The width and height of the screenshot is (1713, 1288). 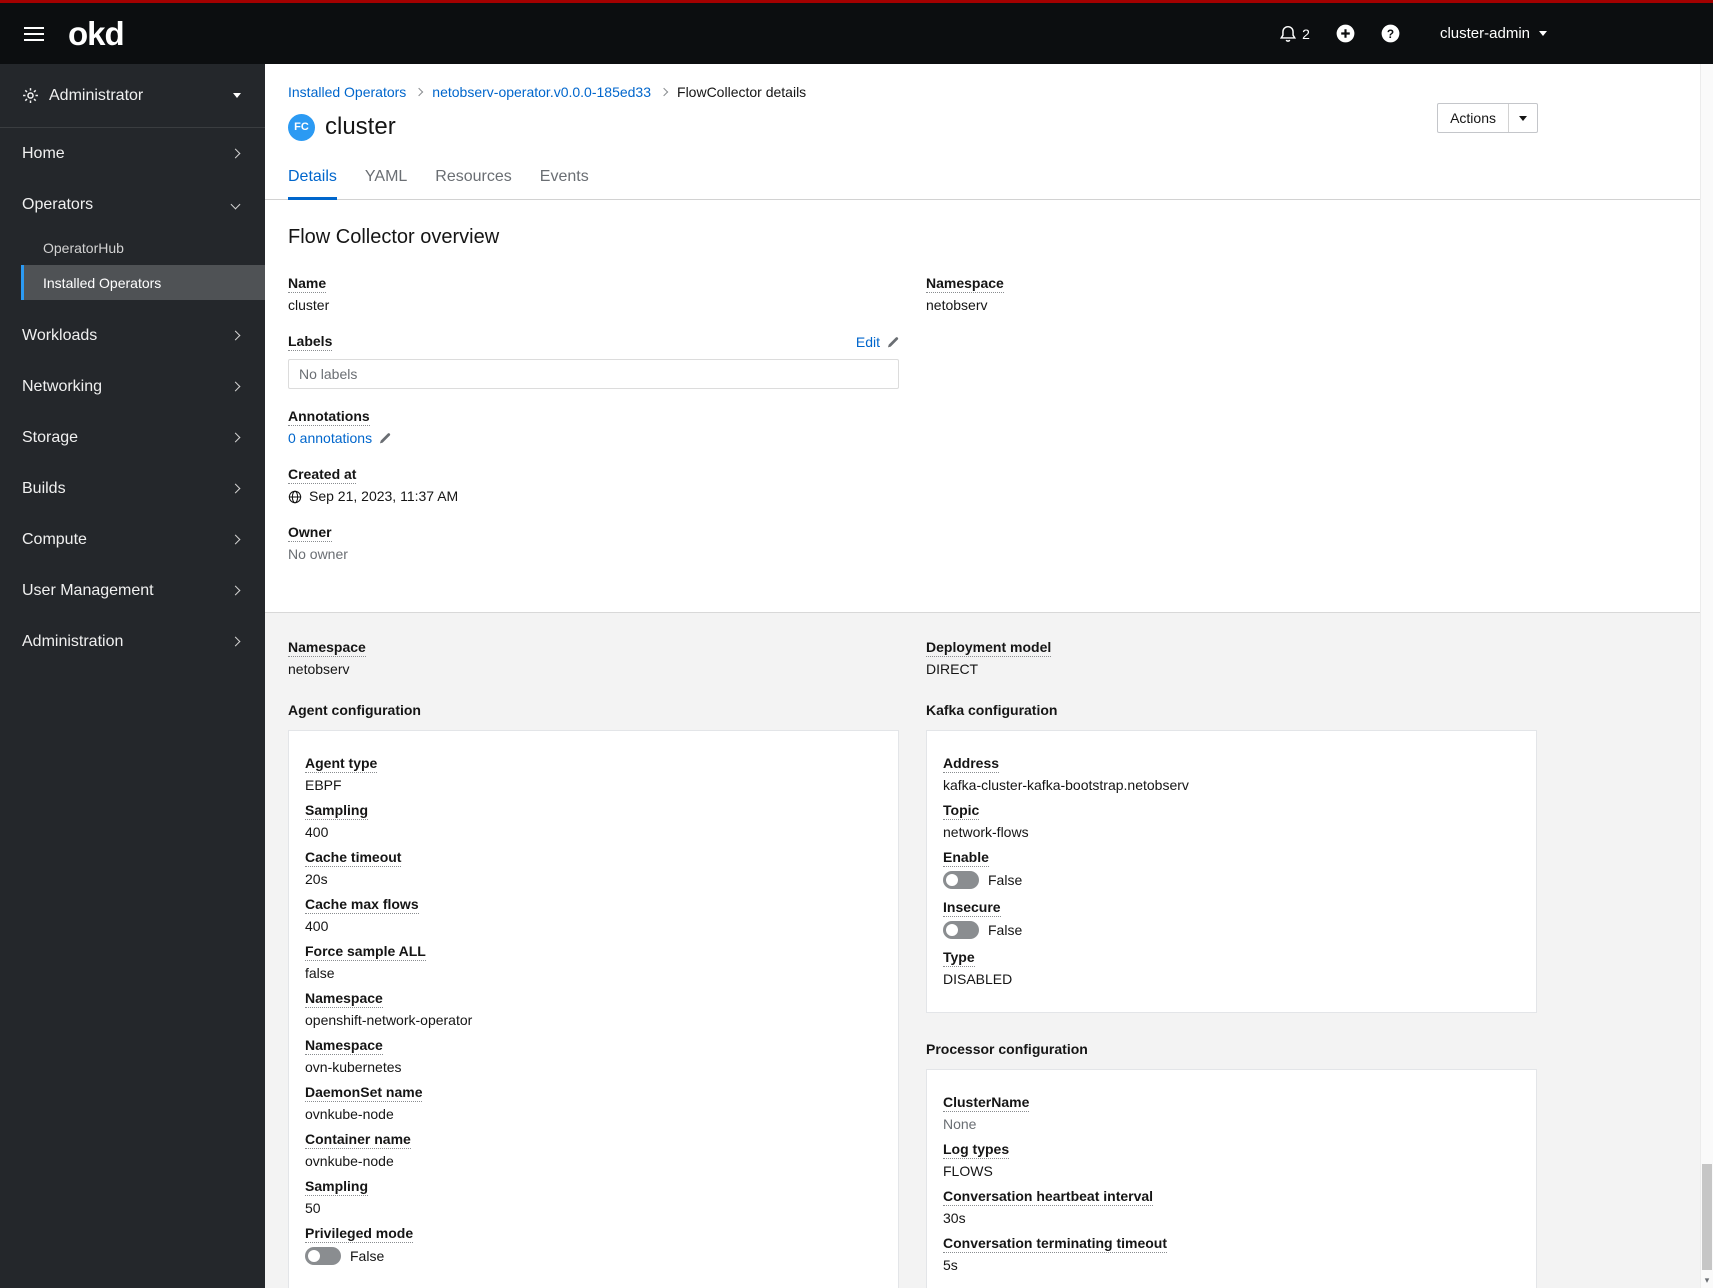 What do you see at coordinates (972, 908) in the screenshot?
I see `field-label: Insecure` at bounding box center [972, 908].